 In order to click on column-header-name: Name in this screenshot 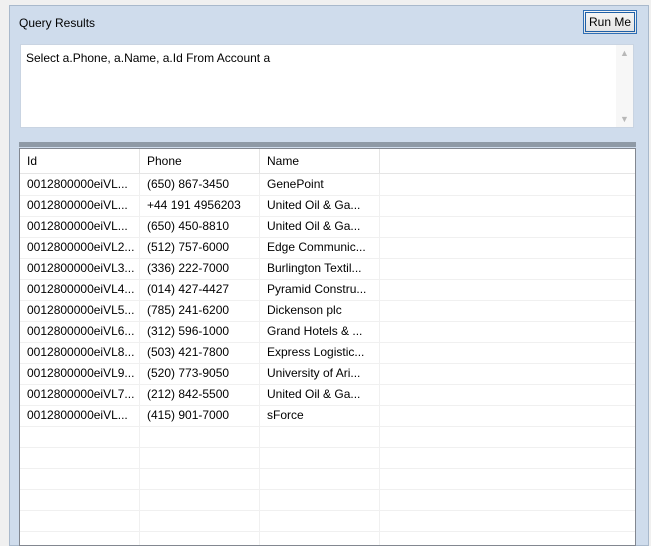, I will do `click(320, 161)`.